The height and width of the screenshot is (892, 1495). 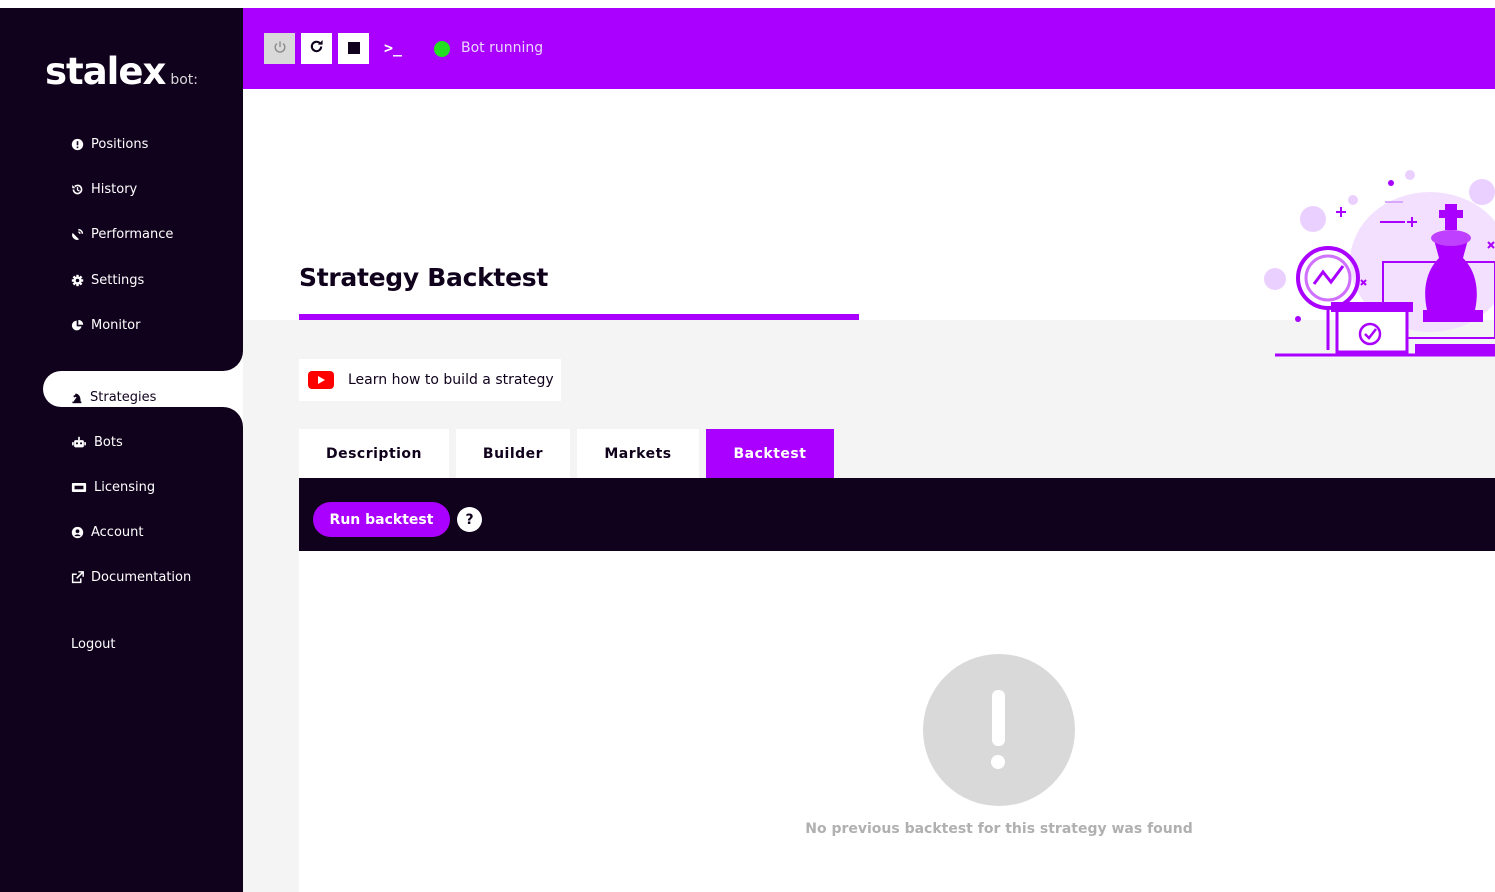 I want to click on satellite-dish-icon, so click(x=77, y=234).